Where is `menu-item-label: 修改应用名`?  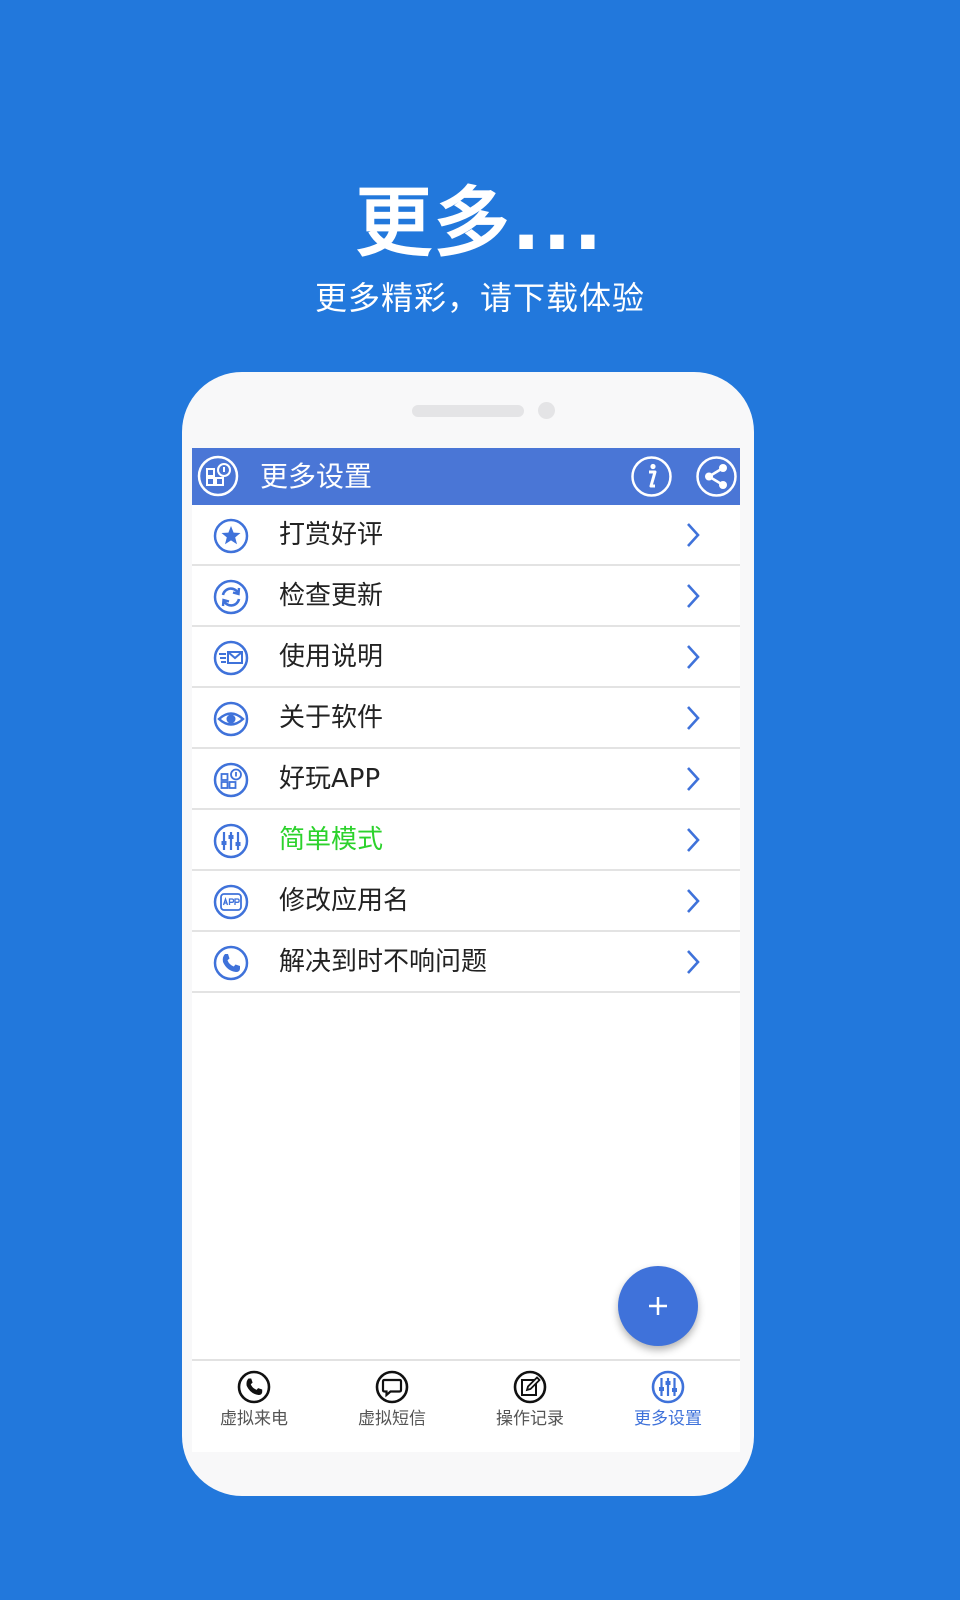
menu-item-label: 修改应用名 is located at coordinates (344, 901).